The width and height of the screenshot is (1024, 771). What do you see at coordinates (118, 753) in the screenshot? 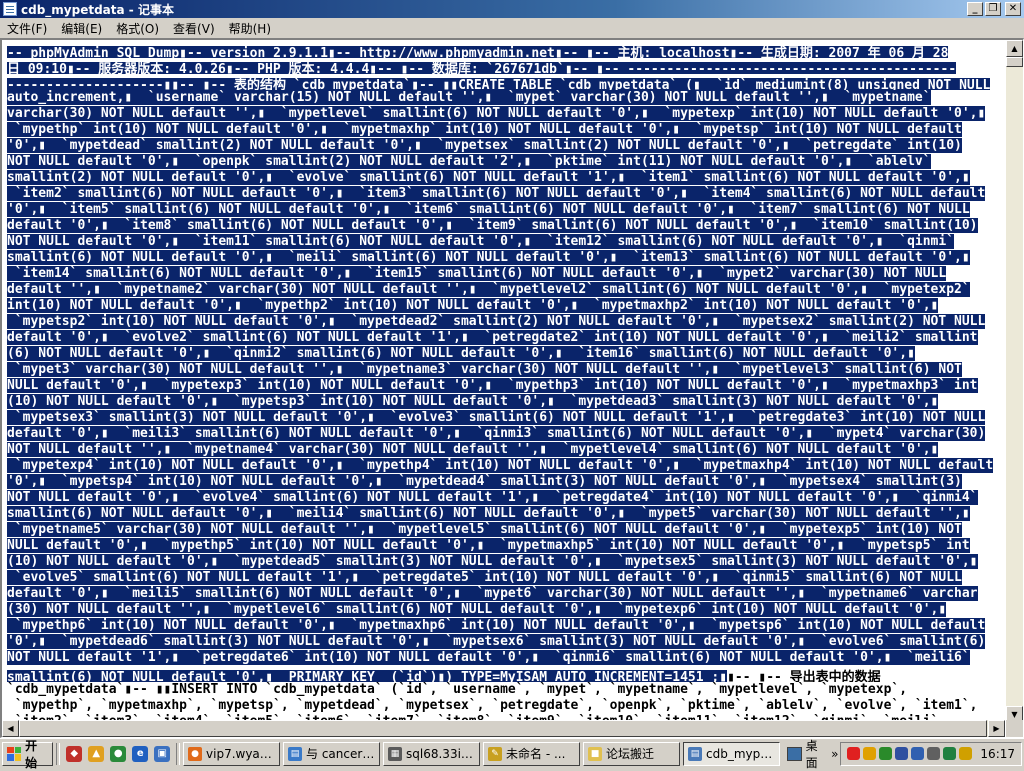
I see `browser-icon: ●` at bounding box center [118, 753].